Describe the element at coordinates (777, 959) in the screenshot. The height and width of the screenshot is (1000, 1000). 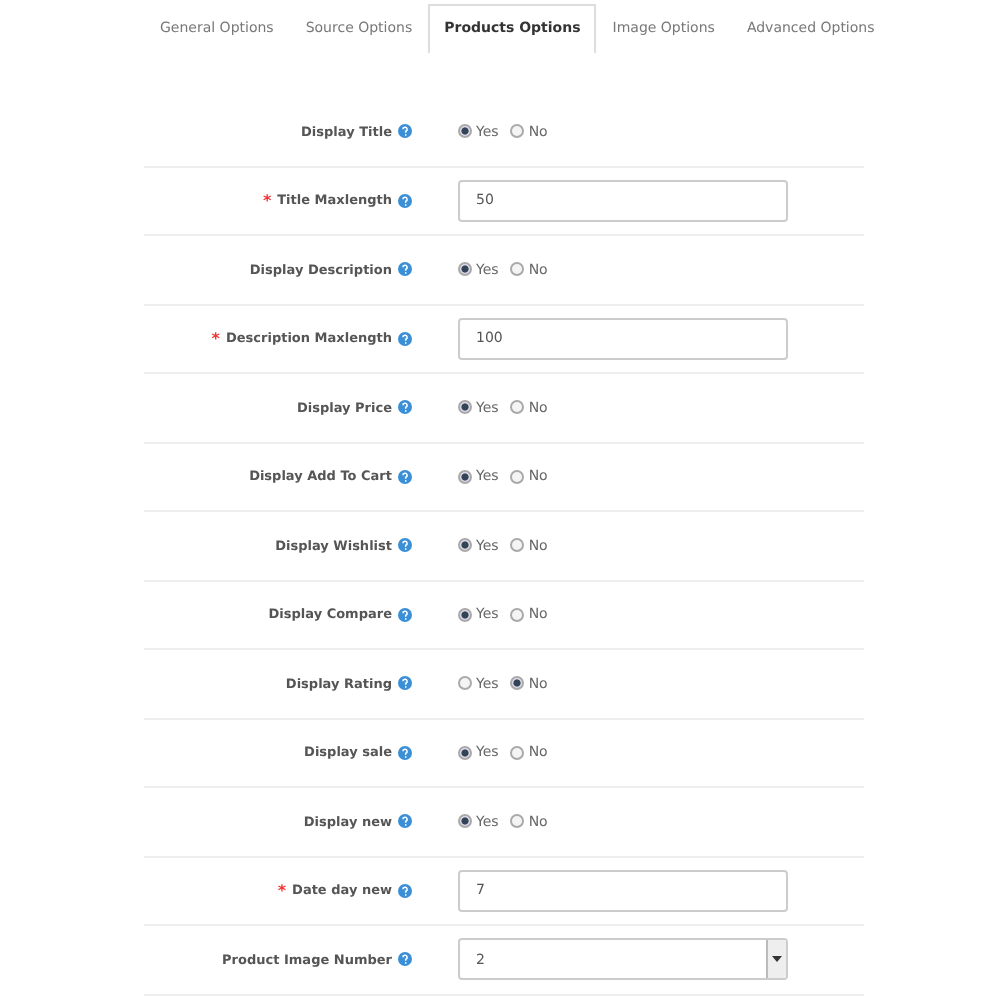
I see `caret-icon` at that location.